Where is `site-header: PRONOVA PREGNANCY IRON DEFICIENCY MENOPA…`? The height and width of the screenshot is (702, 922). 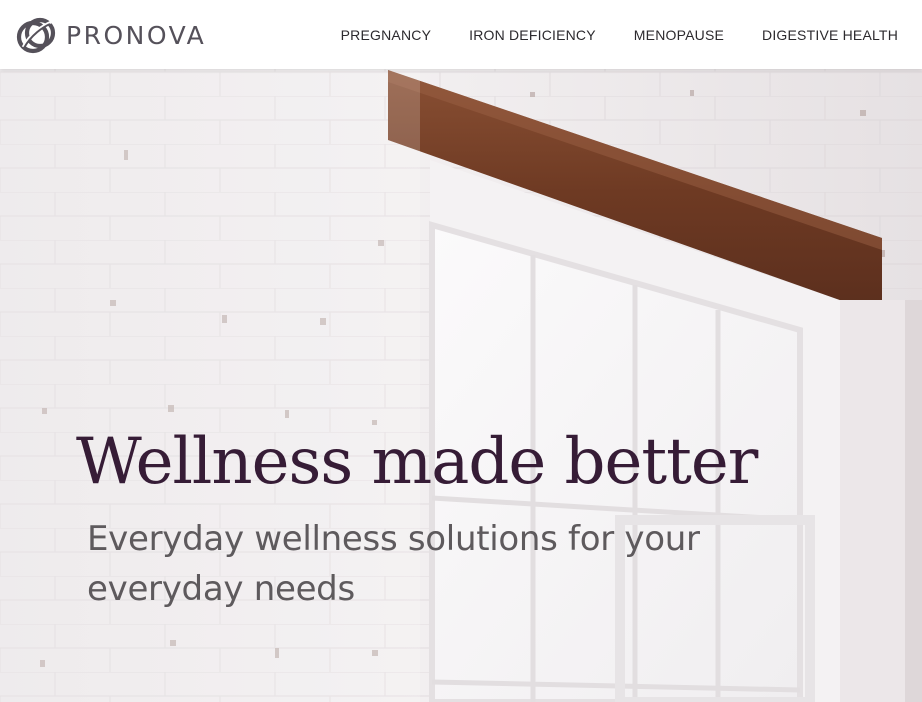 site-header: PRONOVA PREGNANCY IRON DEFICIENCY MENOPA… is located at coordinates (461, 34).